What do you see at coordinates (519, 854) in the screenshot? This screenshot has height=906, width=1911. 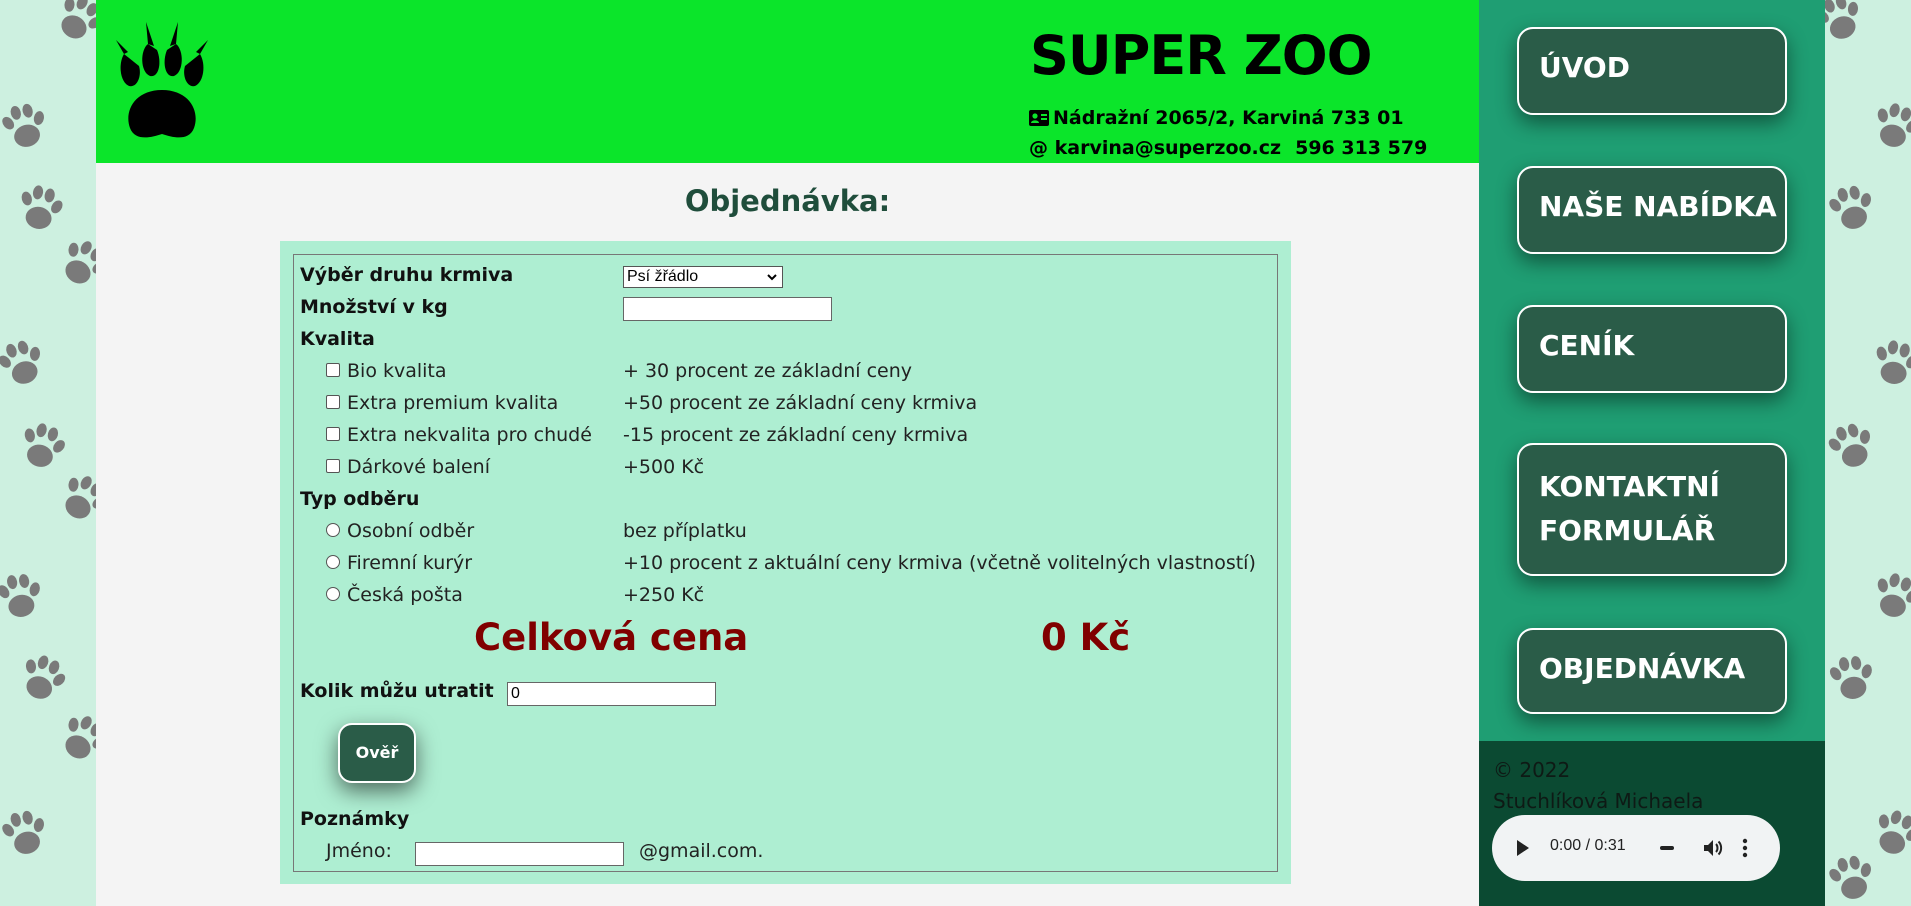 I see `name-input` at bounding box center [519, 854].